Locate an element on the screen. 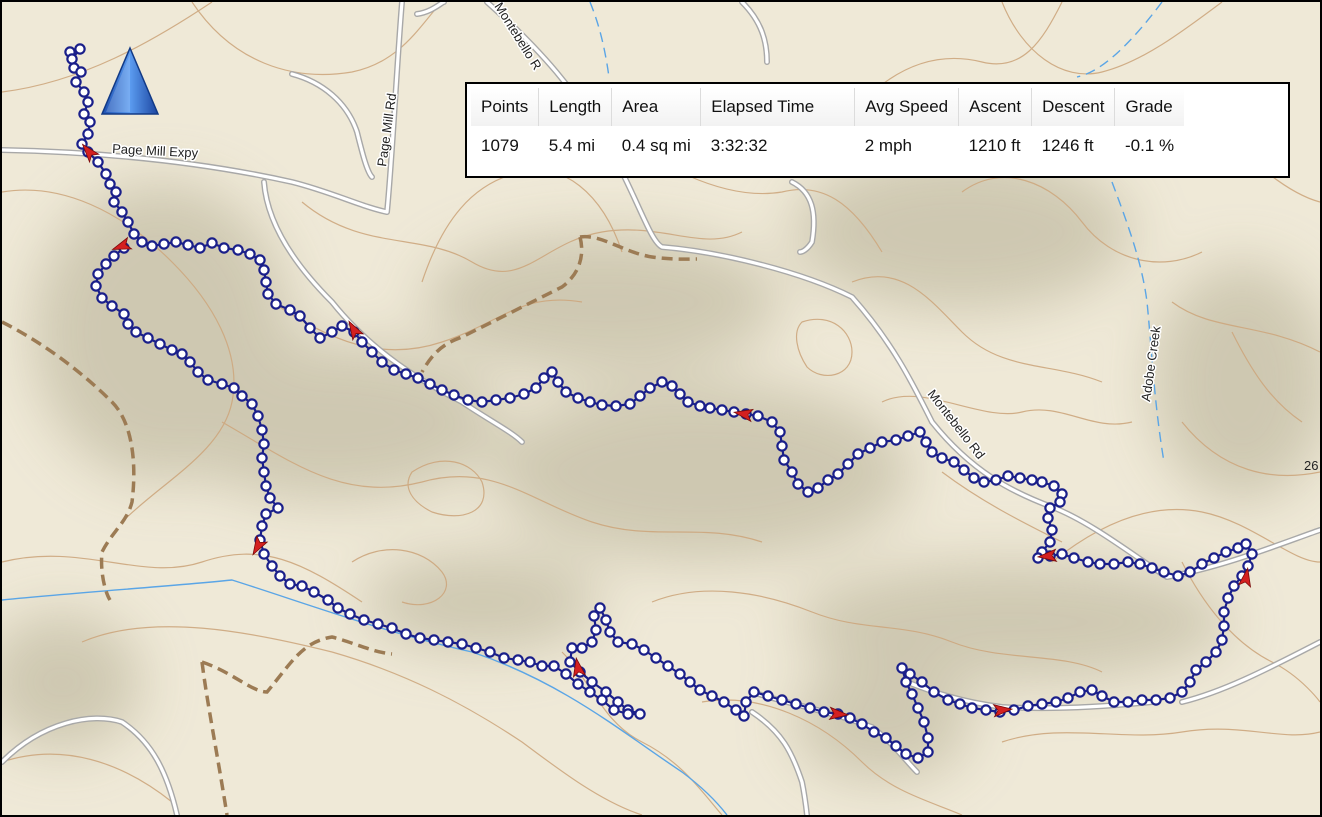 The image size is (1322, 817). header-area: Area is located at coordinates (656, 107).